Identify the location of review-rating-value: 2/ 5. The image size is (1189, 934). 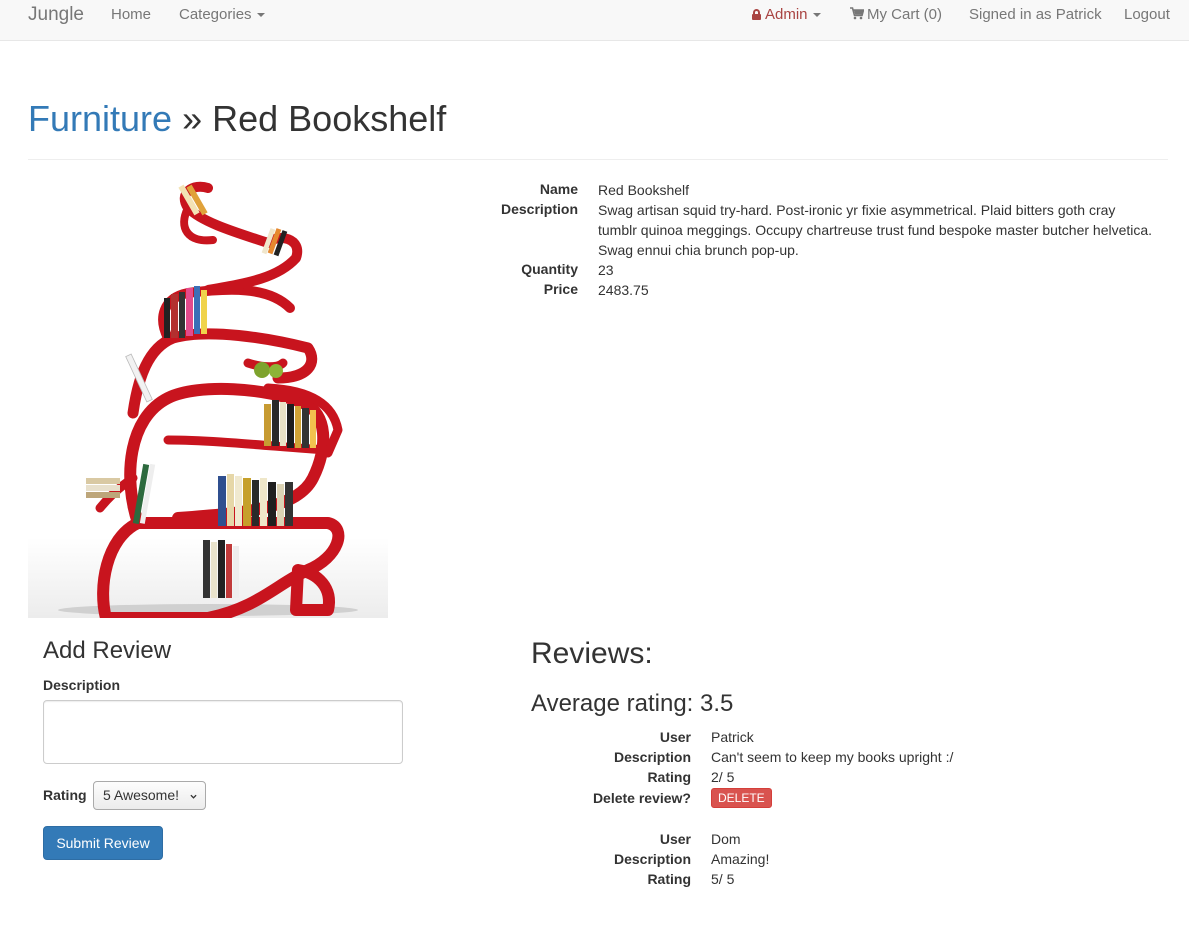
(723, 777).